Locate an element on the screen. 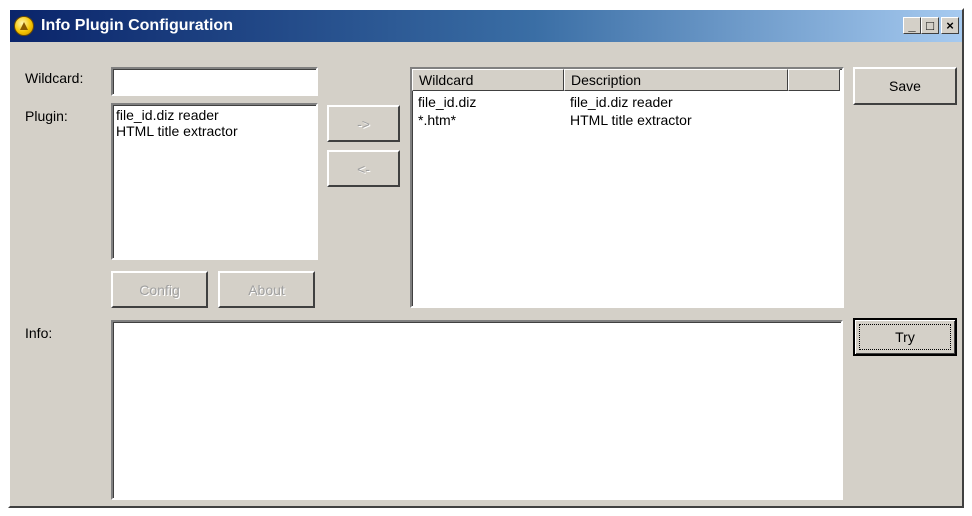 The height and width of the screenshot is (516, 972). window-title: Info Plugin Configuration is located at coordinates (137, 25).